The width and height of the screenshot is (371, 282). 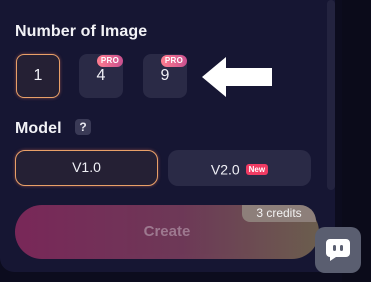 I want to click on credits-cost-tag: 3 credits, so click(x=279, y=213).